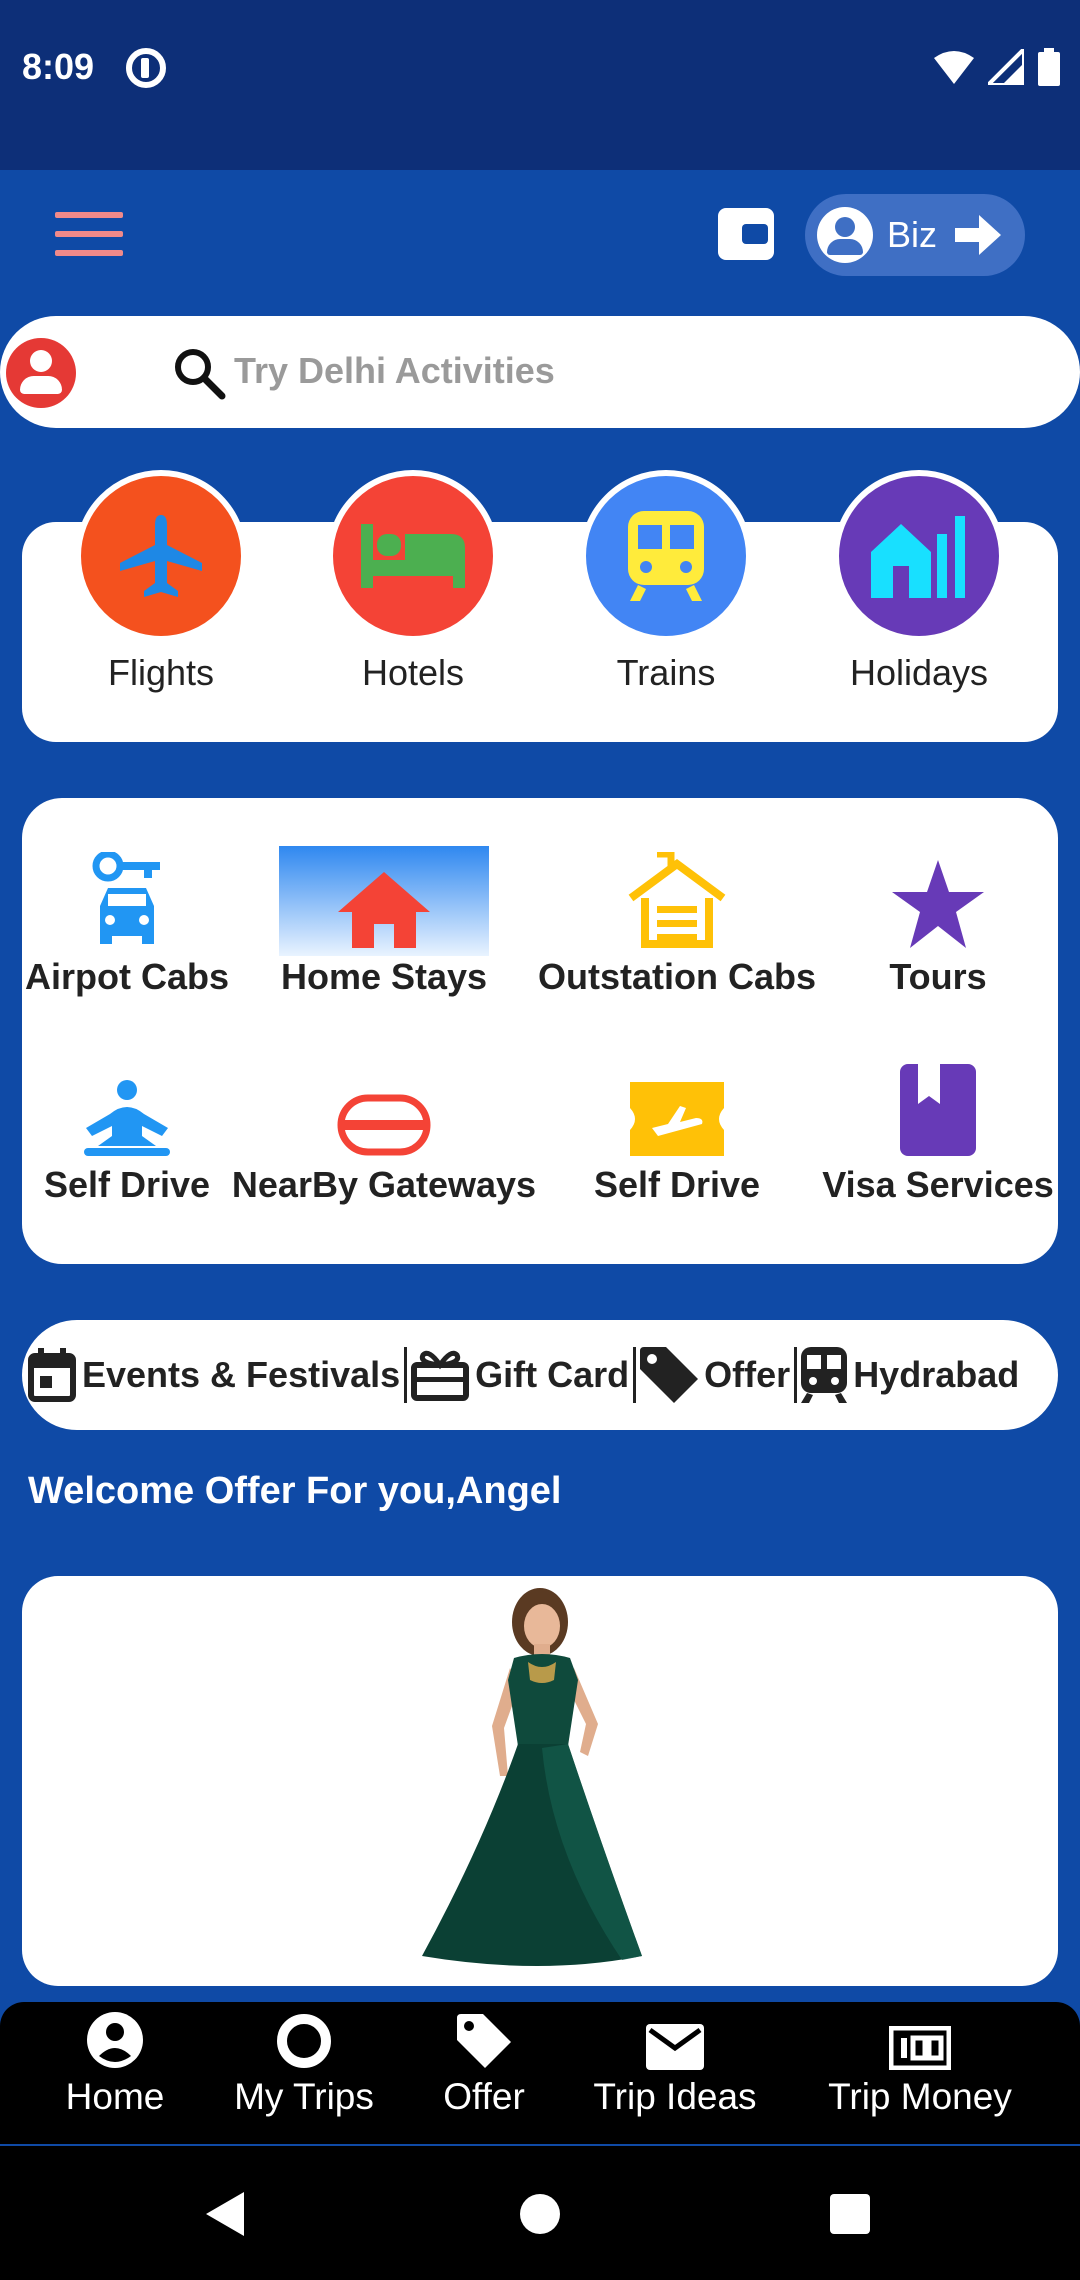 Image resolution: width=1080 pixels, height=2280 pixels. Describe the element at coordinates (540, 235) in the screenshot. I see `top-bar: Biz` at that location.